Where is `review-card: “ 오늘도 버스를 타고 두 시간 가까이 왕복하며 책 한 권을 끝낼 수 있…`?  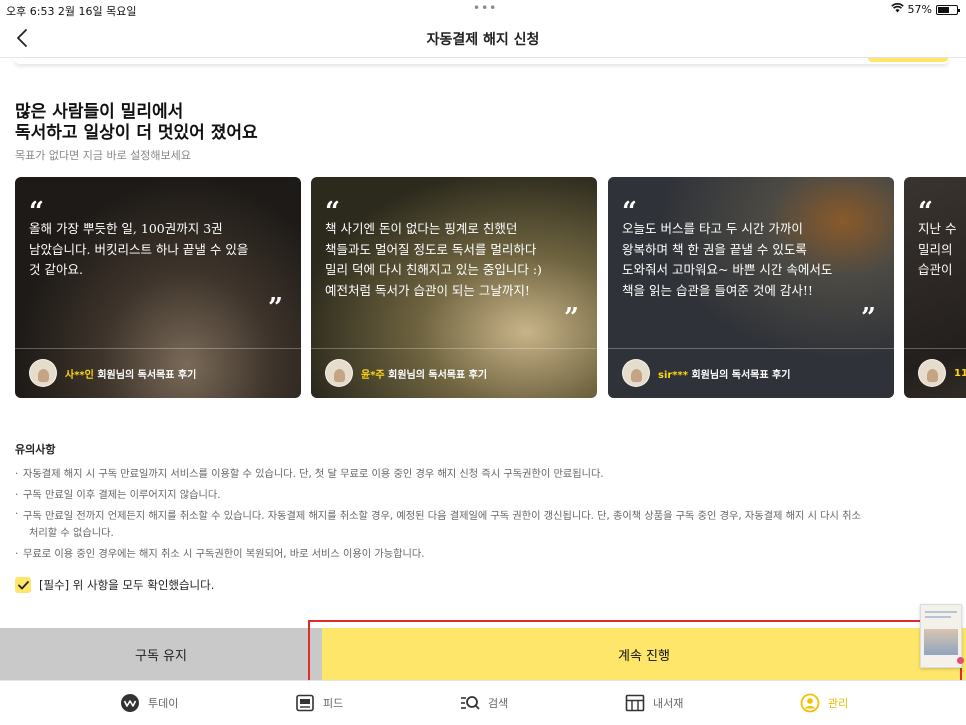
review-card: “ 오늘도 버스를 타고 두 시간 가까이 왕복하며 책 한 권을 끝낼 수 있… is located at coordinates (751, 287).